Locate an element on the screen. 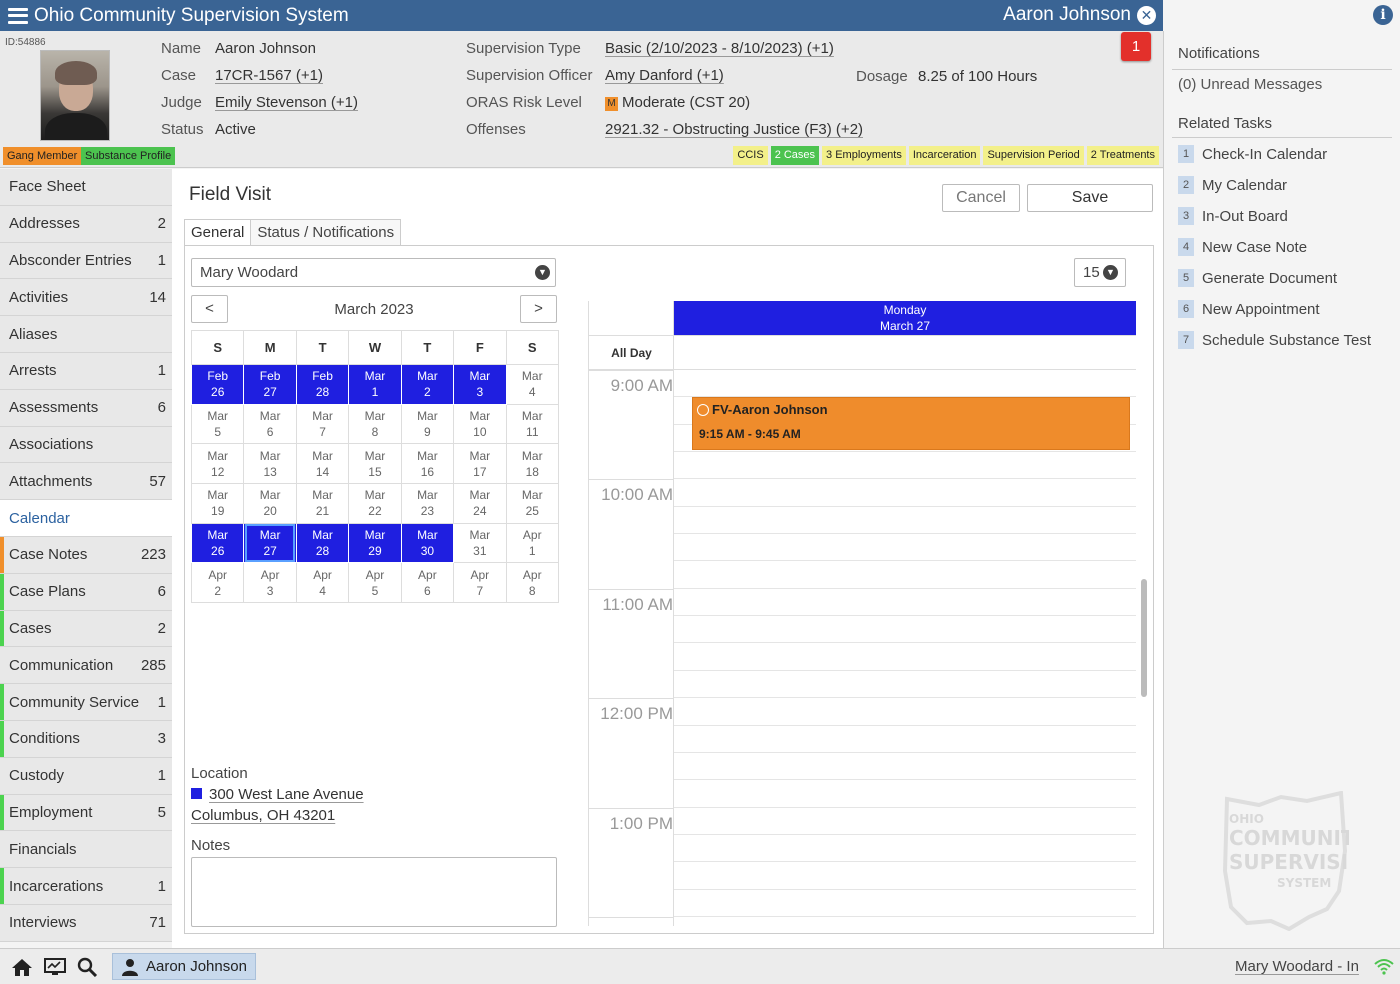 The height and width of the screenshot is (984, 1400). calendar-day-cell: Apr 6 is located at coordinates (427, 583).